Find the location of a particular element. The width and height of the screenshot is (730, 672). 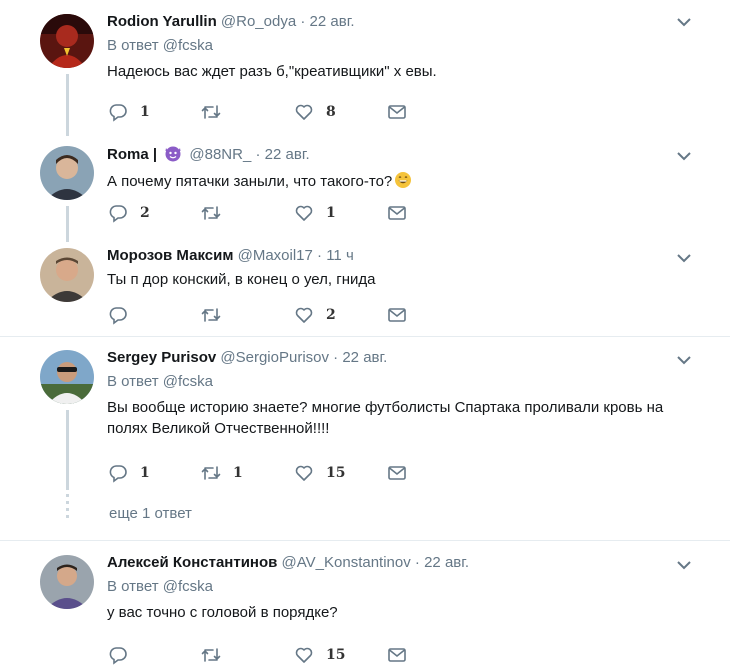

like-count: 1 is located at coordinates (331, 213).